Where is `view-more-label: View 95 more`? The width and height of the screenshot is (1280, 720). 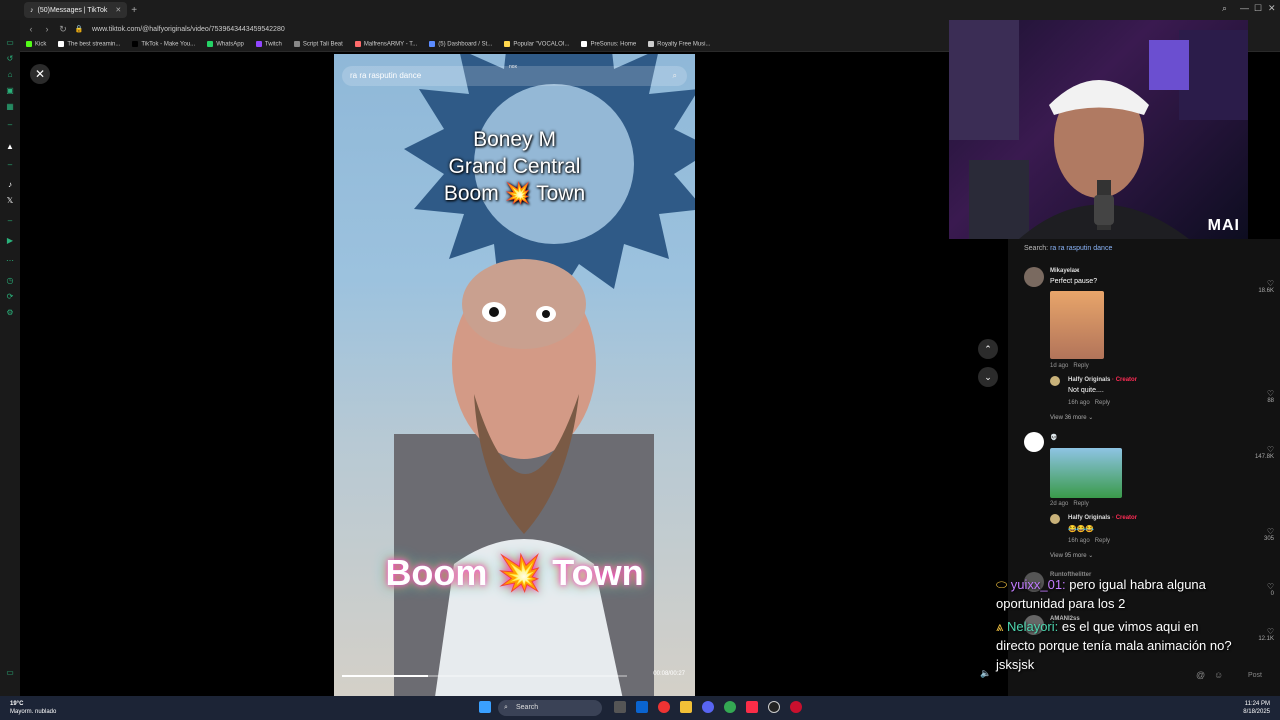
view-more-label: View 95 more is located at coordinates (1068, 556).